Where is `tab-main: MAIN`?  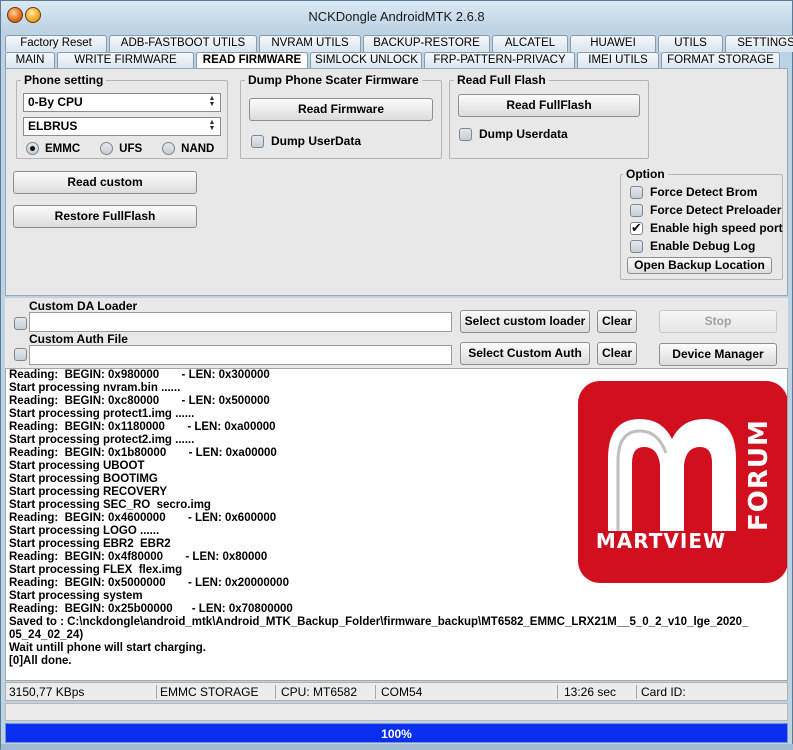 tab-main: MAIN is located at coordinates (30, 60).